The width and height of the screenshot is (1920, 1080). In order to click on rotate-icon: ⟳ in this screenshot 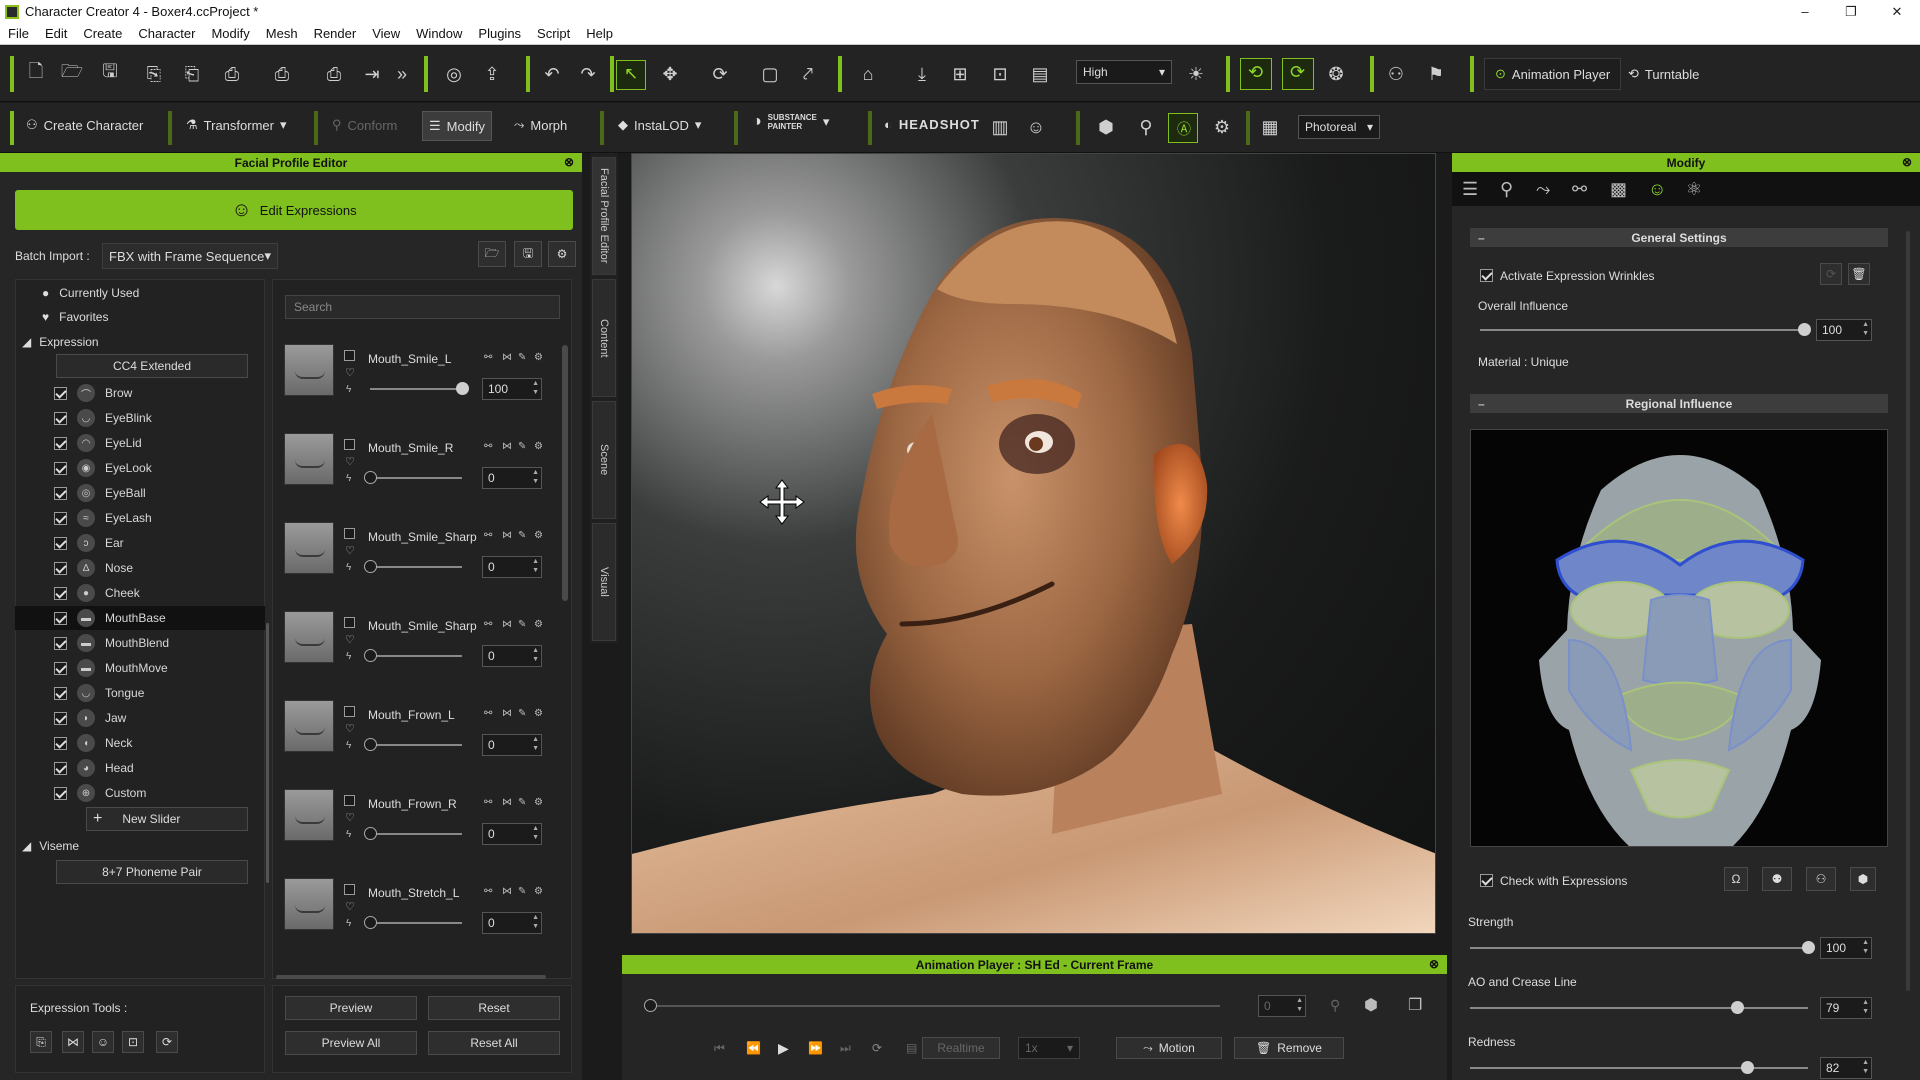, I will do `click(720, 74)`.